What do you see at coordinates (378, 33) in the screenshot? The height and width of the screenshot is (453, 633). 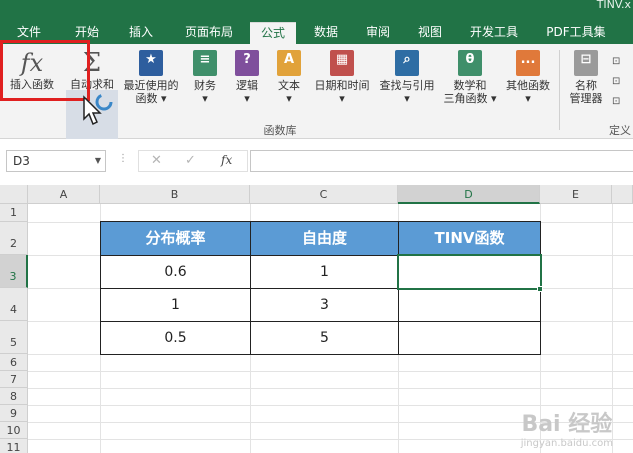 I see `tab-review: 审阅` at bounding box center [378, 33].